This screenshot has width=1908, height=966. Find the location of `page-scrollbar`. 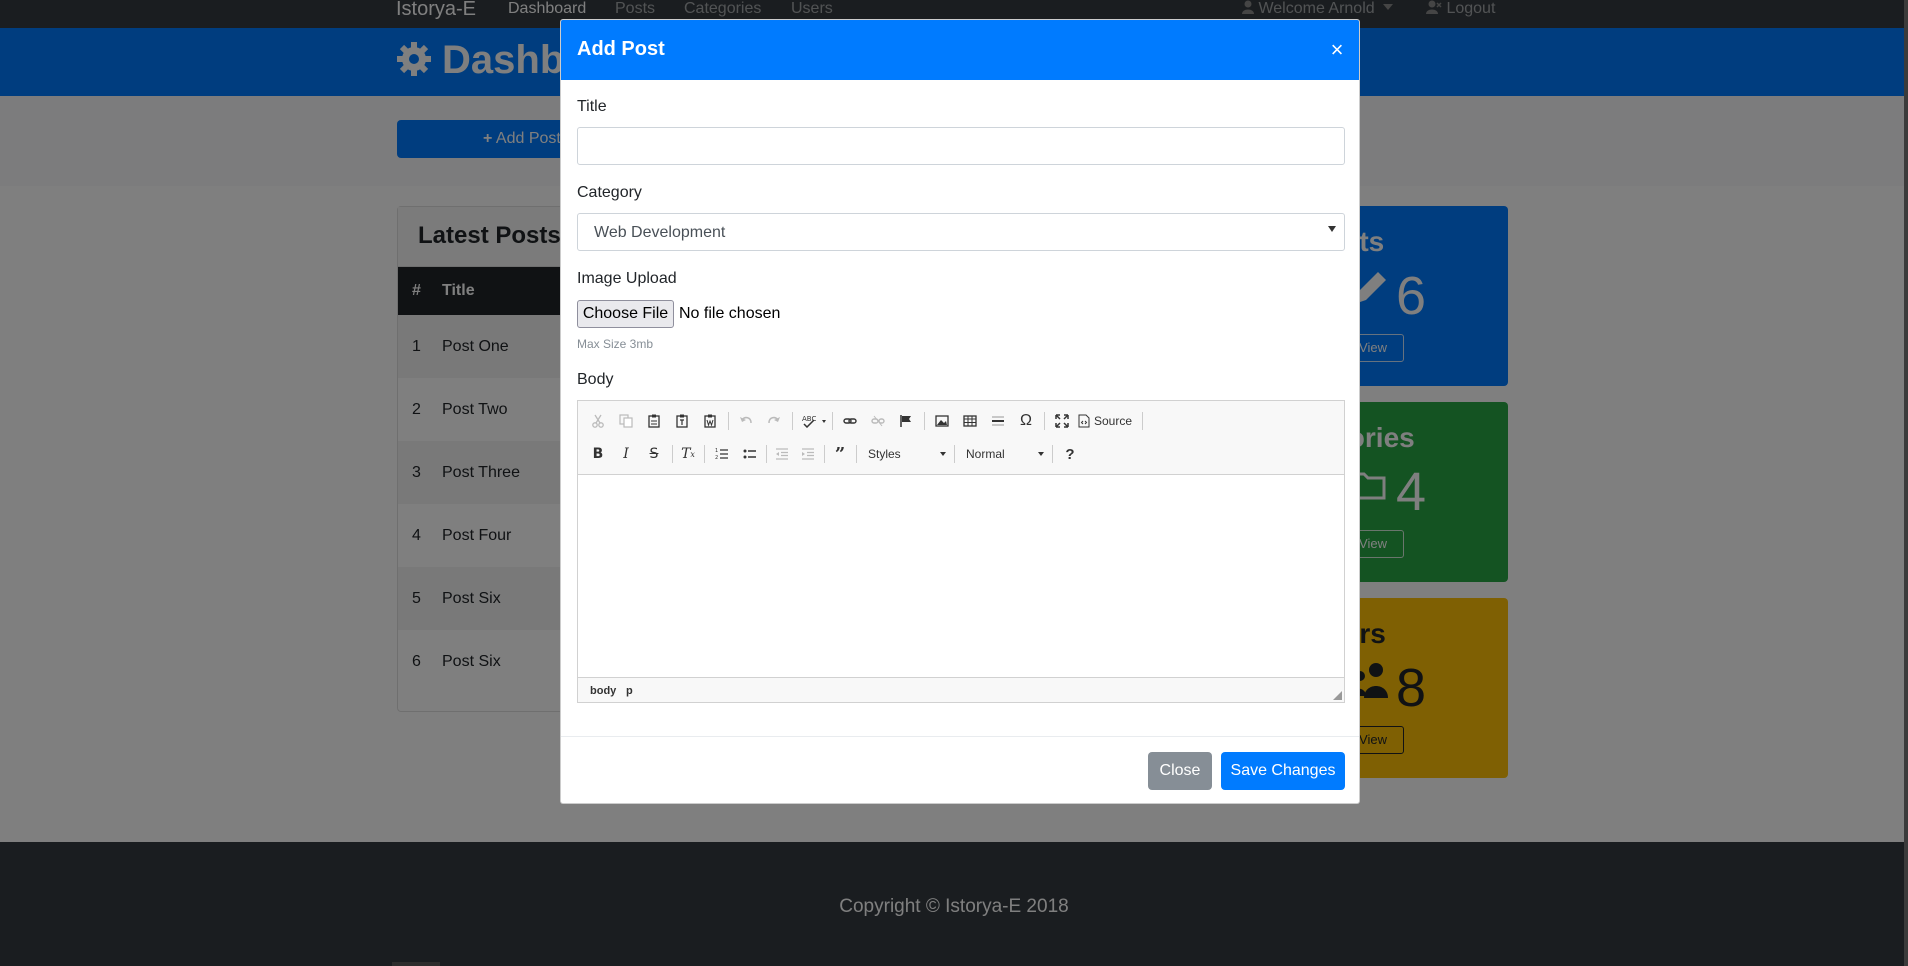

page-scrollbar is located at coordinates (1906, 483).